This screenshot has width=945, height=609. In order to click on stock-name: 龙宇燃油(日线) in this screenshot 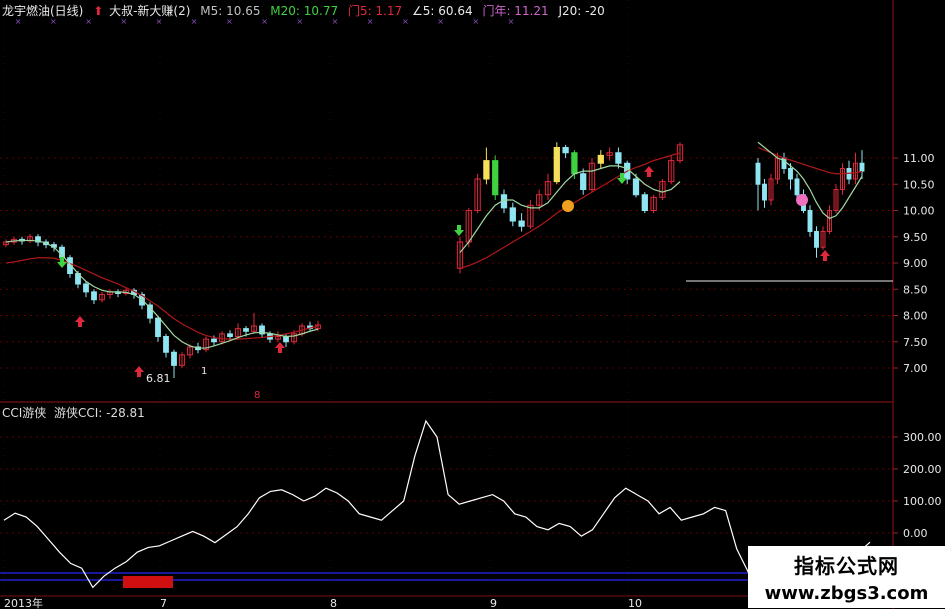, I will do `click(43, 11)`.